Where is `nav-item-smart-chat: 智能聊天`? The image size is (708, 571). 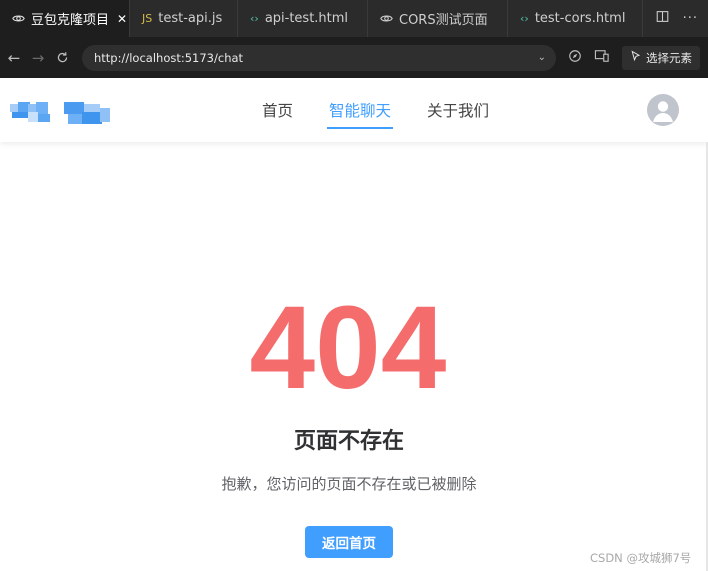
nav-item-smart-chat: 智能聊天 is located at coordinates (360, 110).